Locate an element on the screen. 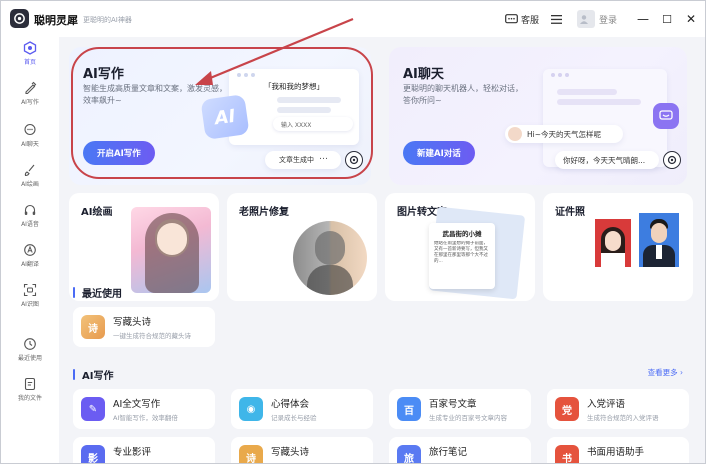  hamburger-icon is located at coordinates (556, 19).